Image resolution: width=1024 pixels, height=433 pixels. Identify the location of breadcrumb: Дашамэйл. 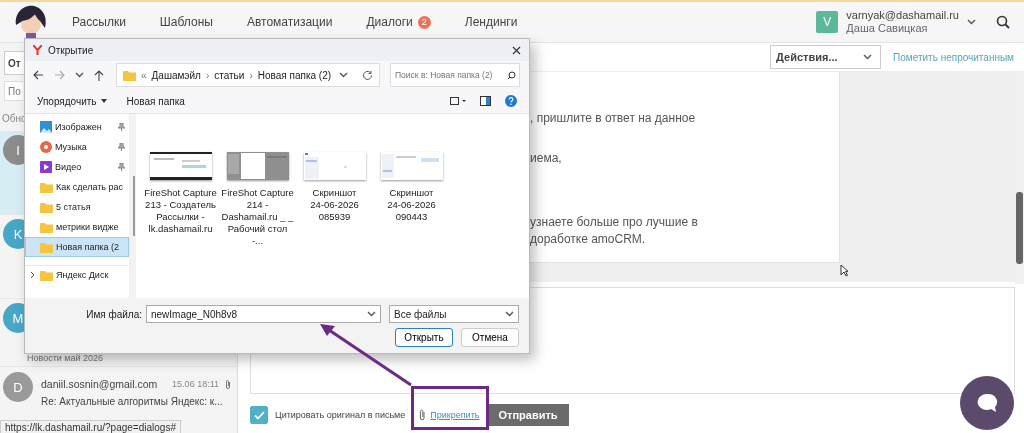
(176, 75).